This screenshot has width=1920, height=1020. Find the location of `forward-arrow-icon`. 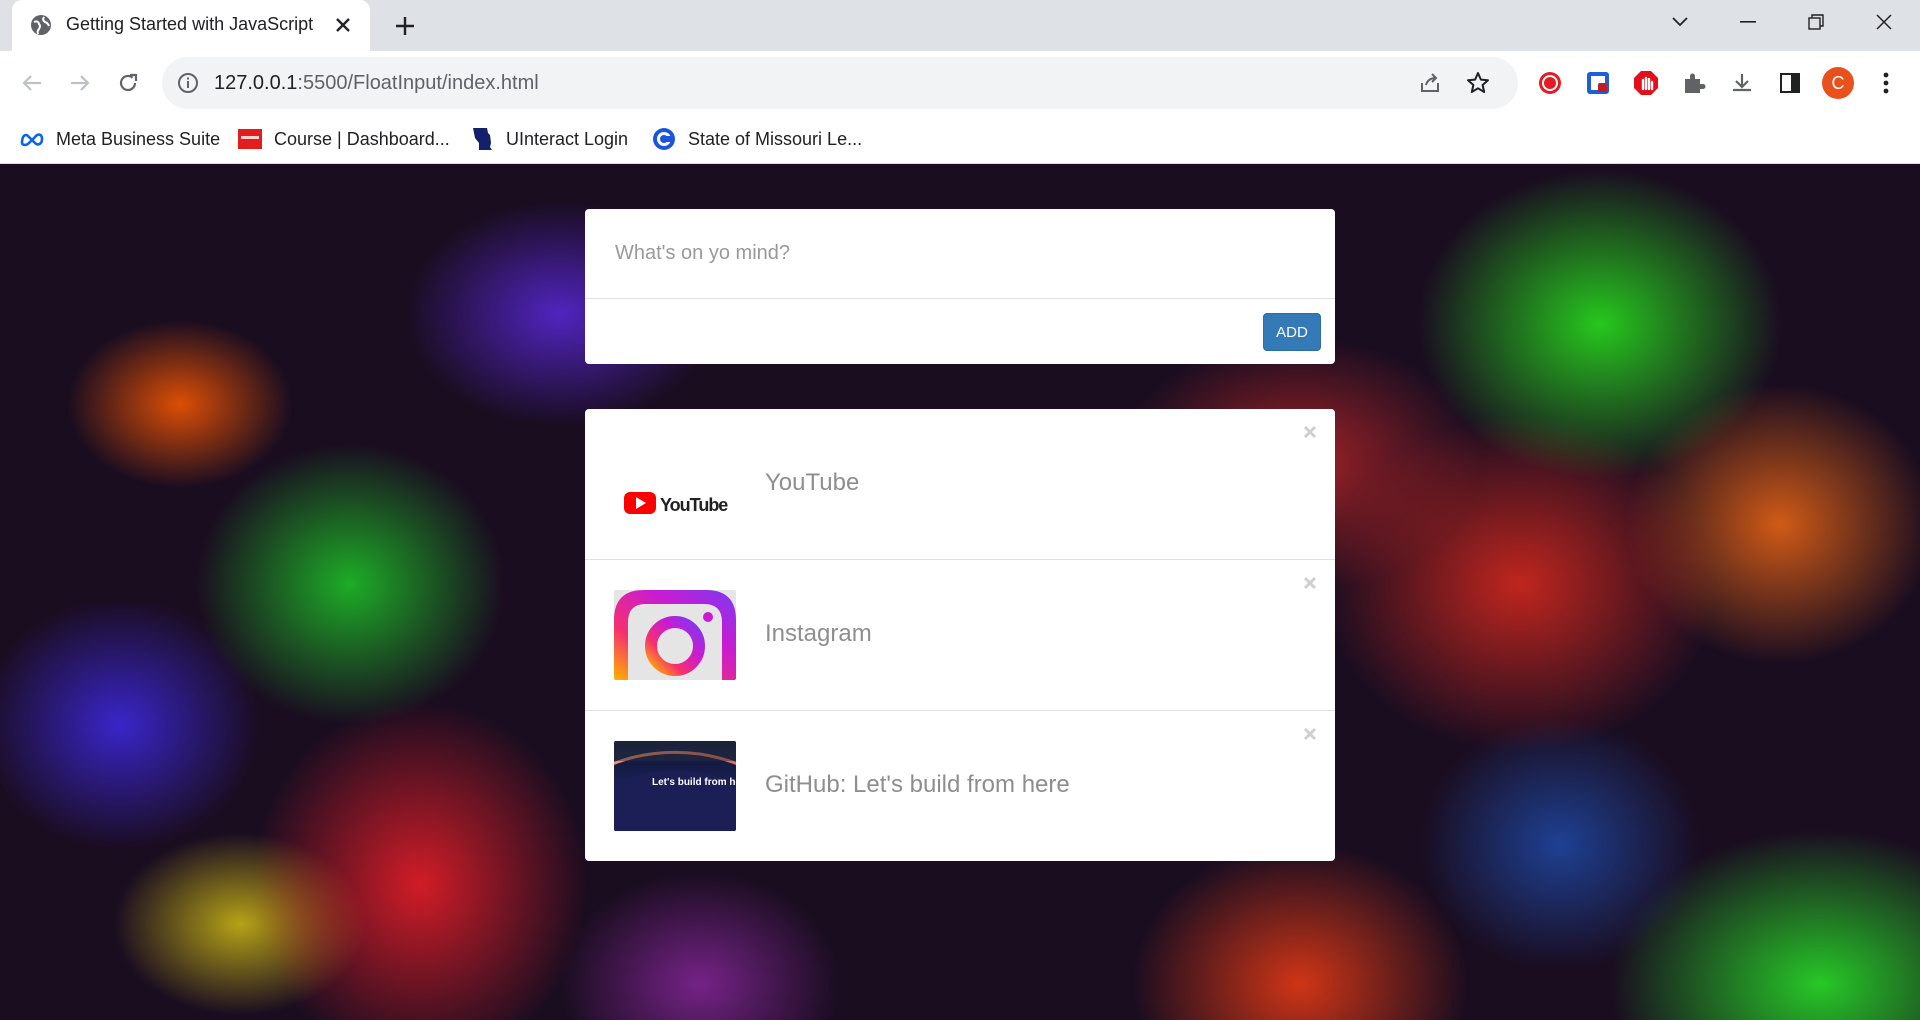

forward-arrow-icon is located at coordinates (80, 83).